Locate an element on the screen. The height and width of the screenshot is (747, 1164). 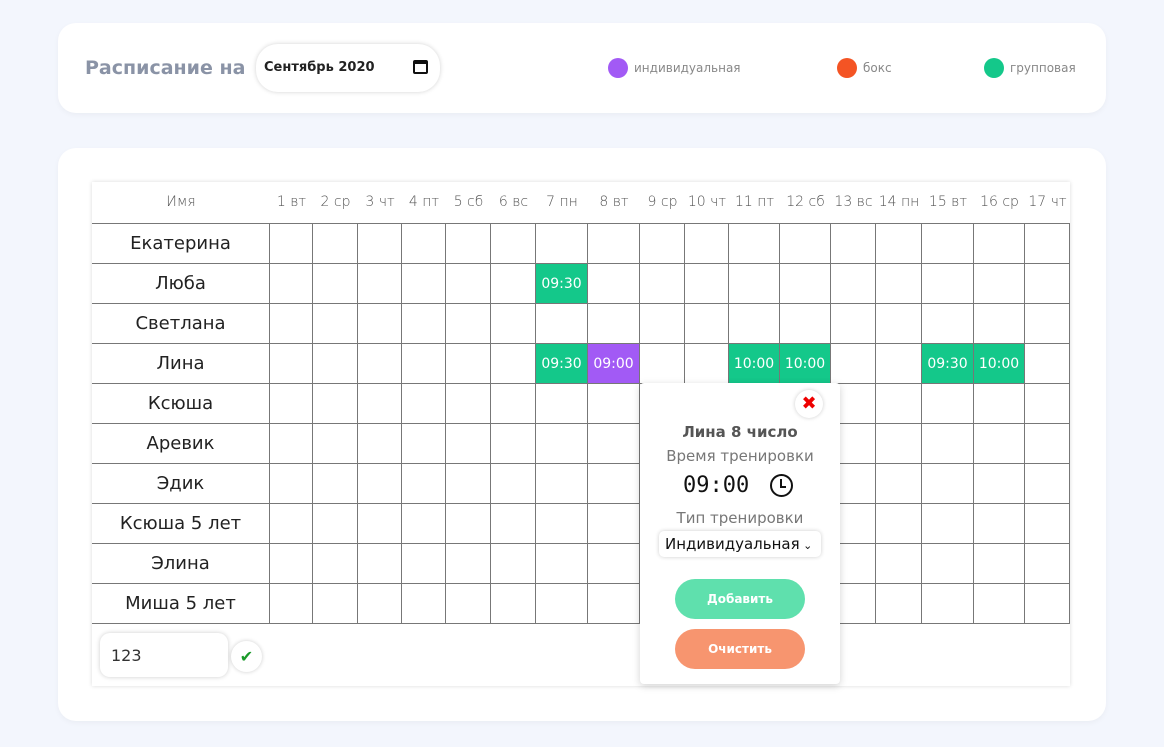
schedule-cell: 09:00 is located at coordinates (614, 364).